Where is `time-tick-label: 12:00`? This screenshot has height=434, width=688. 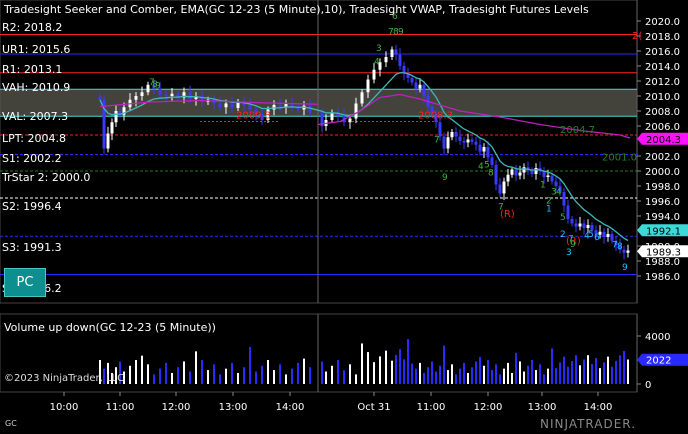 time-tick-label: 12:00 is located at coordinates (176, 407).